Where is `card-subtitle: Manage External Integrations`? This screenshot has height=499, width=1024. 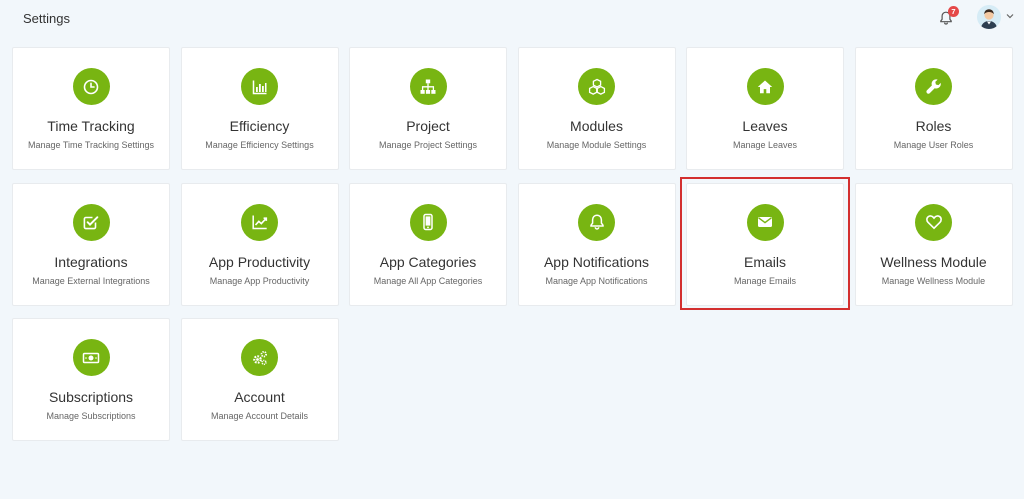
card-subtitle: Manage External Integrations is located at coordinates (91, 280).